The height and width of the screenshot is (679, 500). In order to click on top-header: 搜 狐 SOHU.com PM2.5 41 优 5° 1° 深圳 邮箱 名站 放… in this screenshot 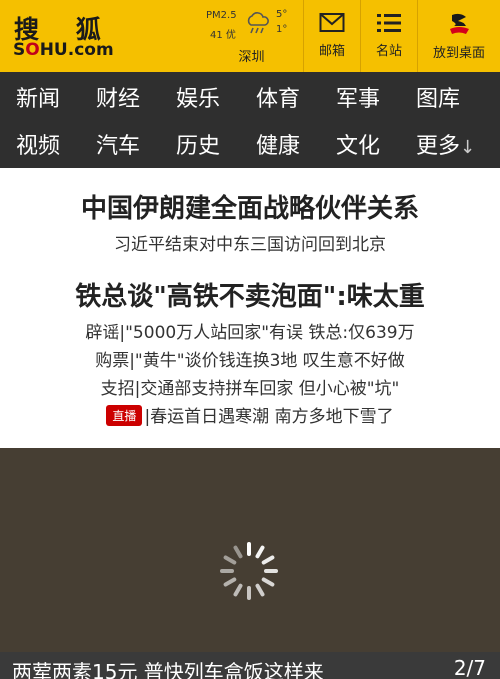, I will do `click(250, 36)`.